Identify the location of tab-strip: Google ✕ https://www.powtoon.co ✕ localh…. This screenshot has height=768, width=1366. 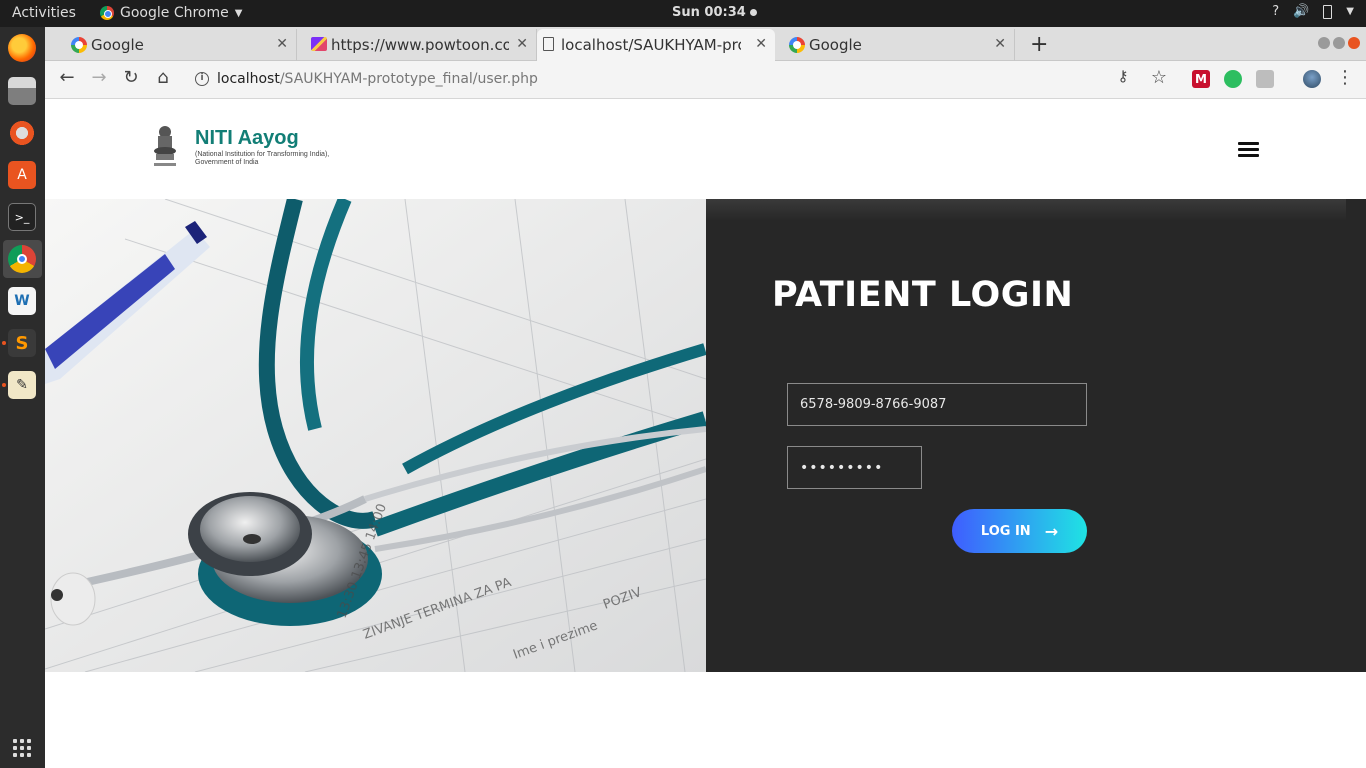
(705, 44).